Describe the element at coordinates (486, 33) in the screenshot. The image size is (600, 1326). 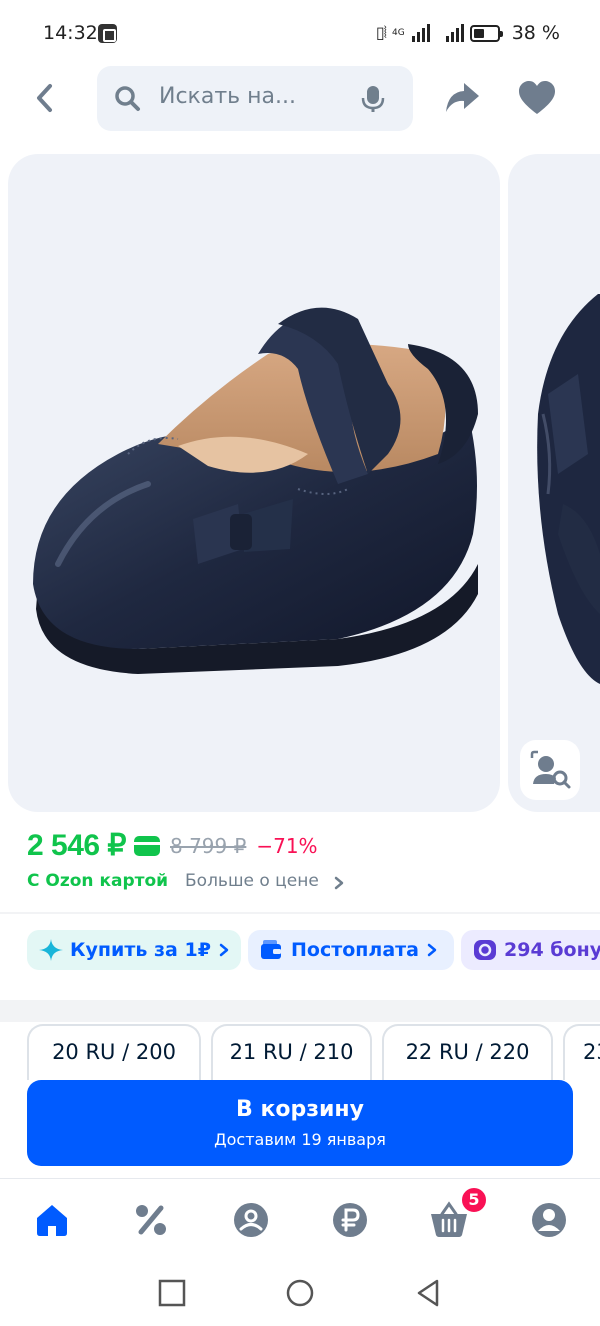
I see `battery-icon` at that location.